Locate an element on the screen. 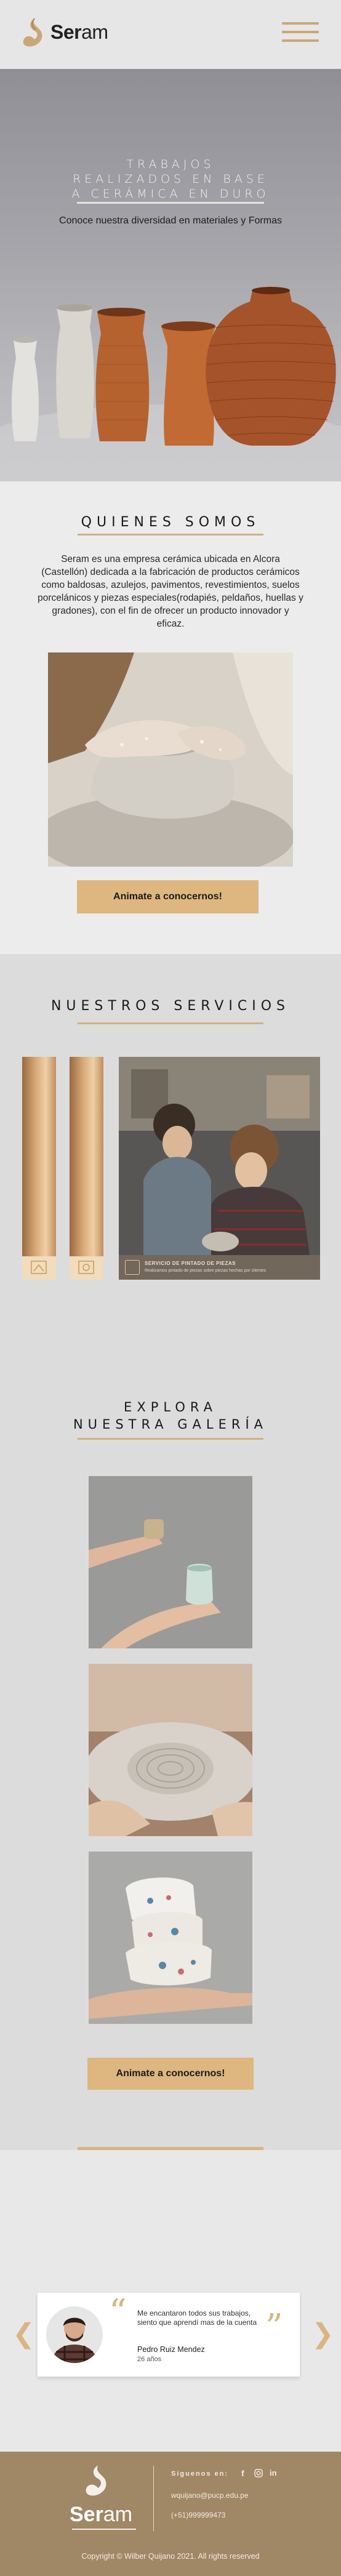 This screenshot has height=2576, width=341. quote-open-icon: “ is located at coordinates (118, 2312).